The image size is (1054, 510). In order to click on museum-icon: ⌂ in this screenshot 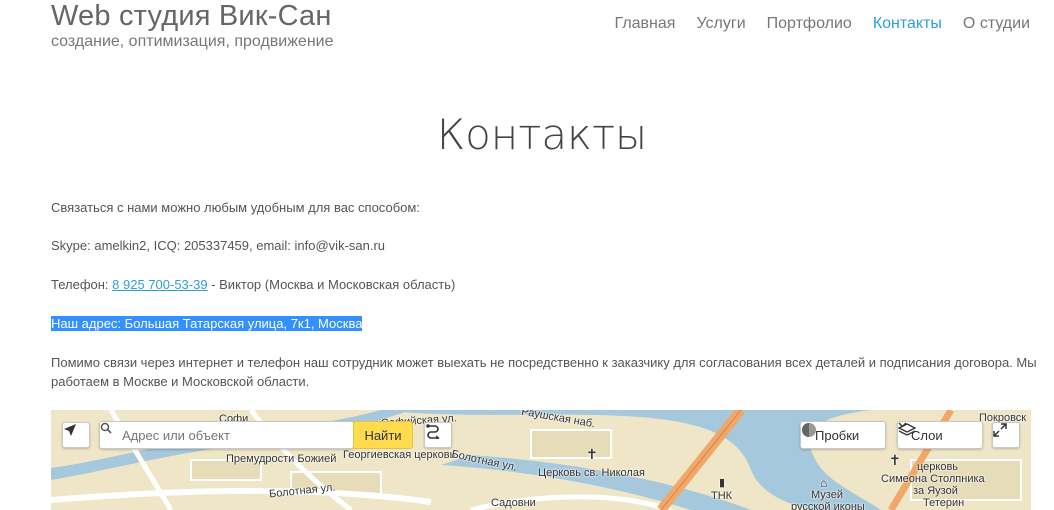, I will do `click(824, 483)`.